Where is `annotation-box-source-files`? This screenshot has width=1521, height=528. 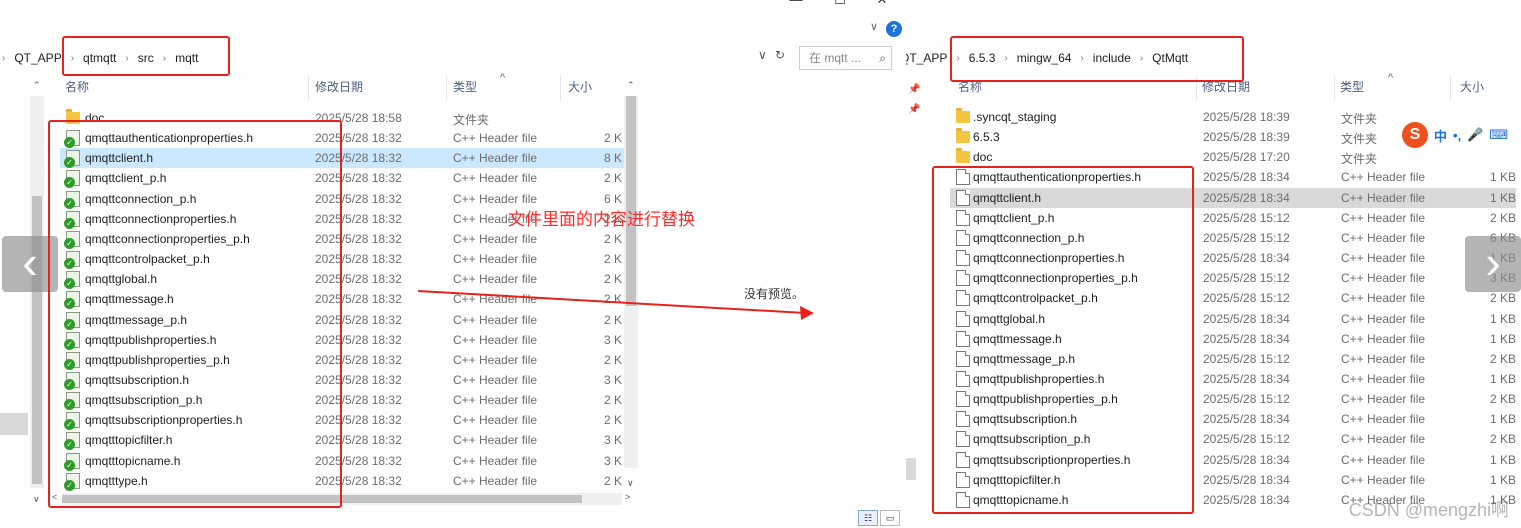 annotation-box-source-files is located at coordinates (195, 314).